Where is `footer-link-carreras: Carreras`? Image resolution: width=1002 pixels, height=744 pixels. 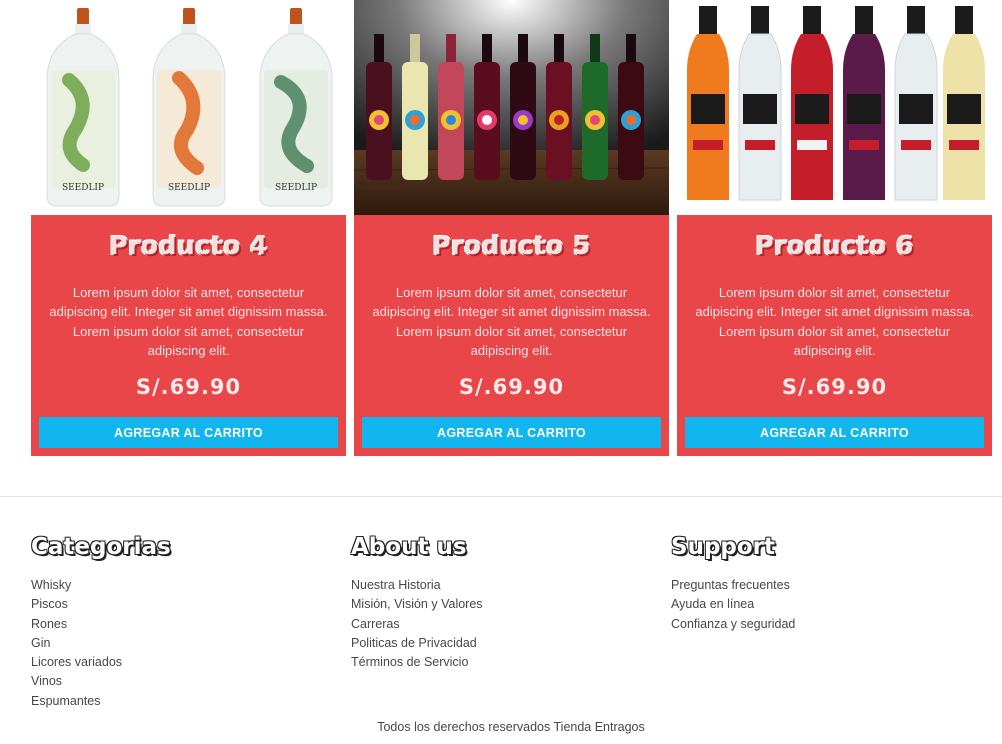 footer-link-carreras: Carreras is located at coordinates (417, 624).